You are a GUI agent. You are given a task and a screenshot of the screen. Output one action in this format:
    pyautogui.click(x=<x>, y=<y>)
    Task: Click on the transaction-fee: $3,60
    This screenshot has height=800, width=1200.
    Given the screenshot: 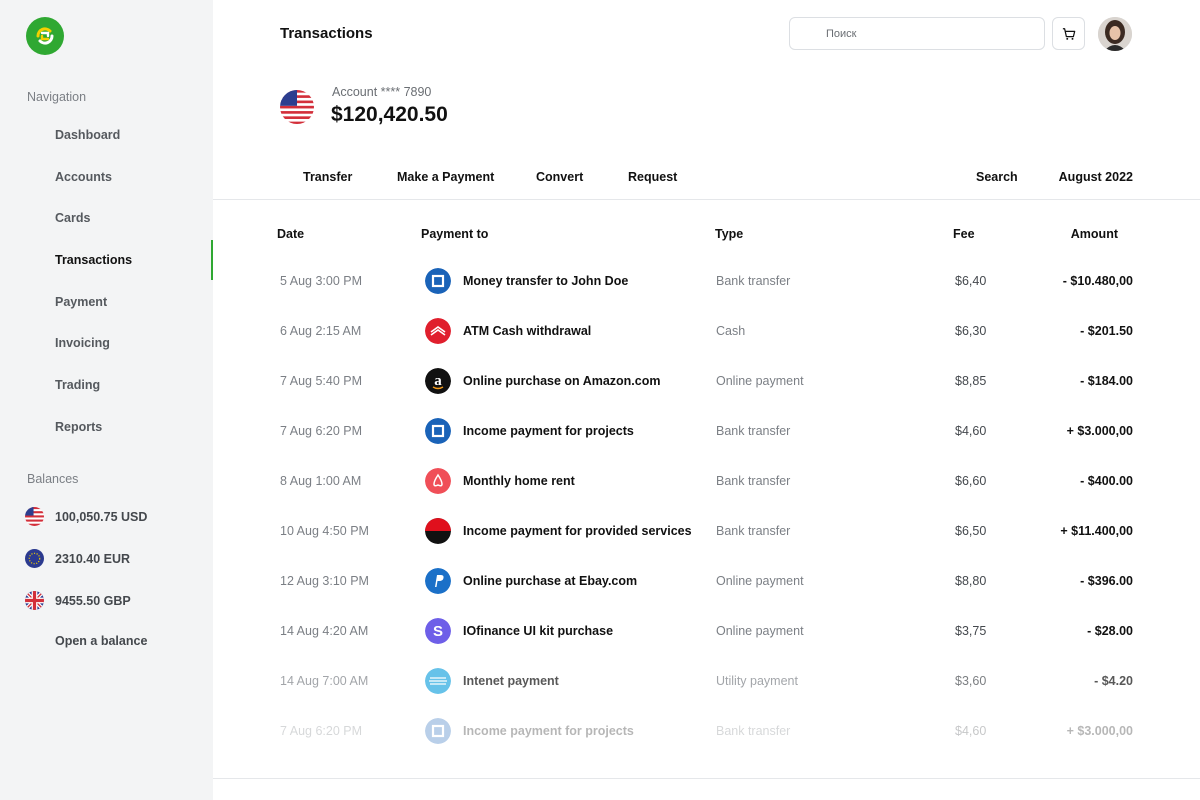 What is the action you would take?
    pyautogui.click(x=971, y=681)
    